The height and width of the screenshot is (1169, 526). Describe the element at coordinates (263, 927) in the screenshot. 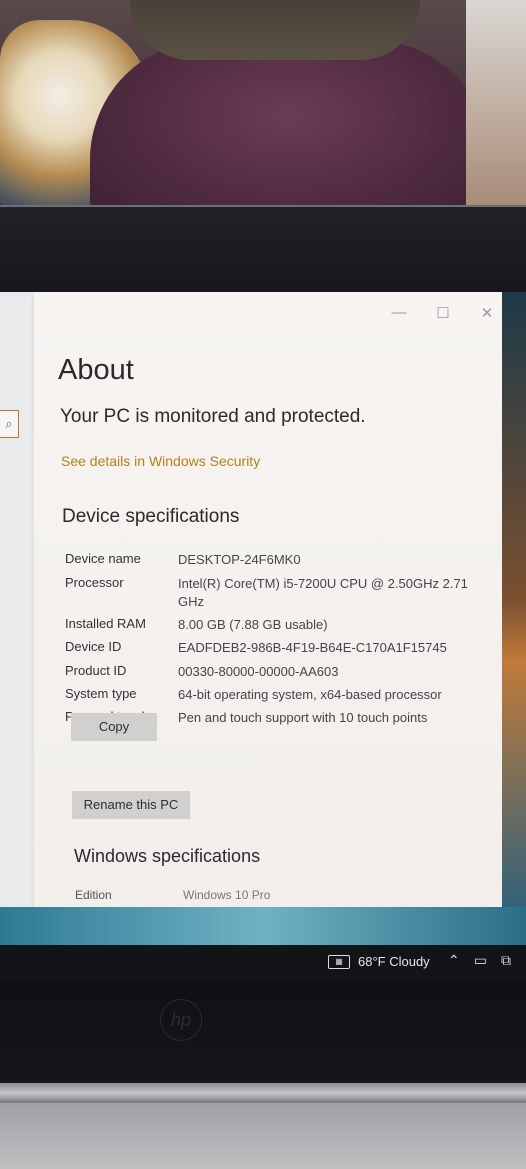

I see `desktop-wallpaper` at that location.